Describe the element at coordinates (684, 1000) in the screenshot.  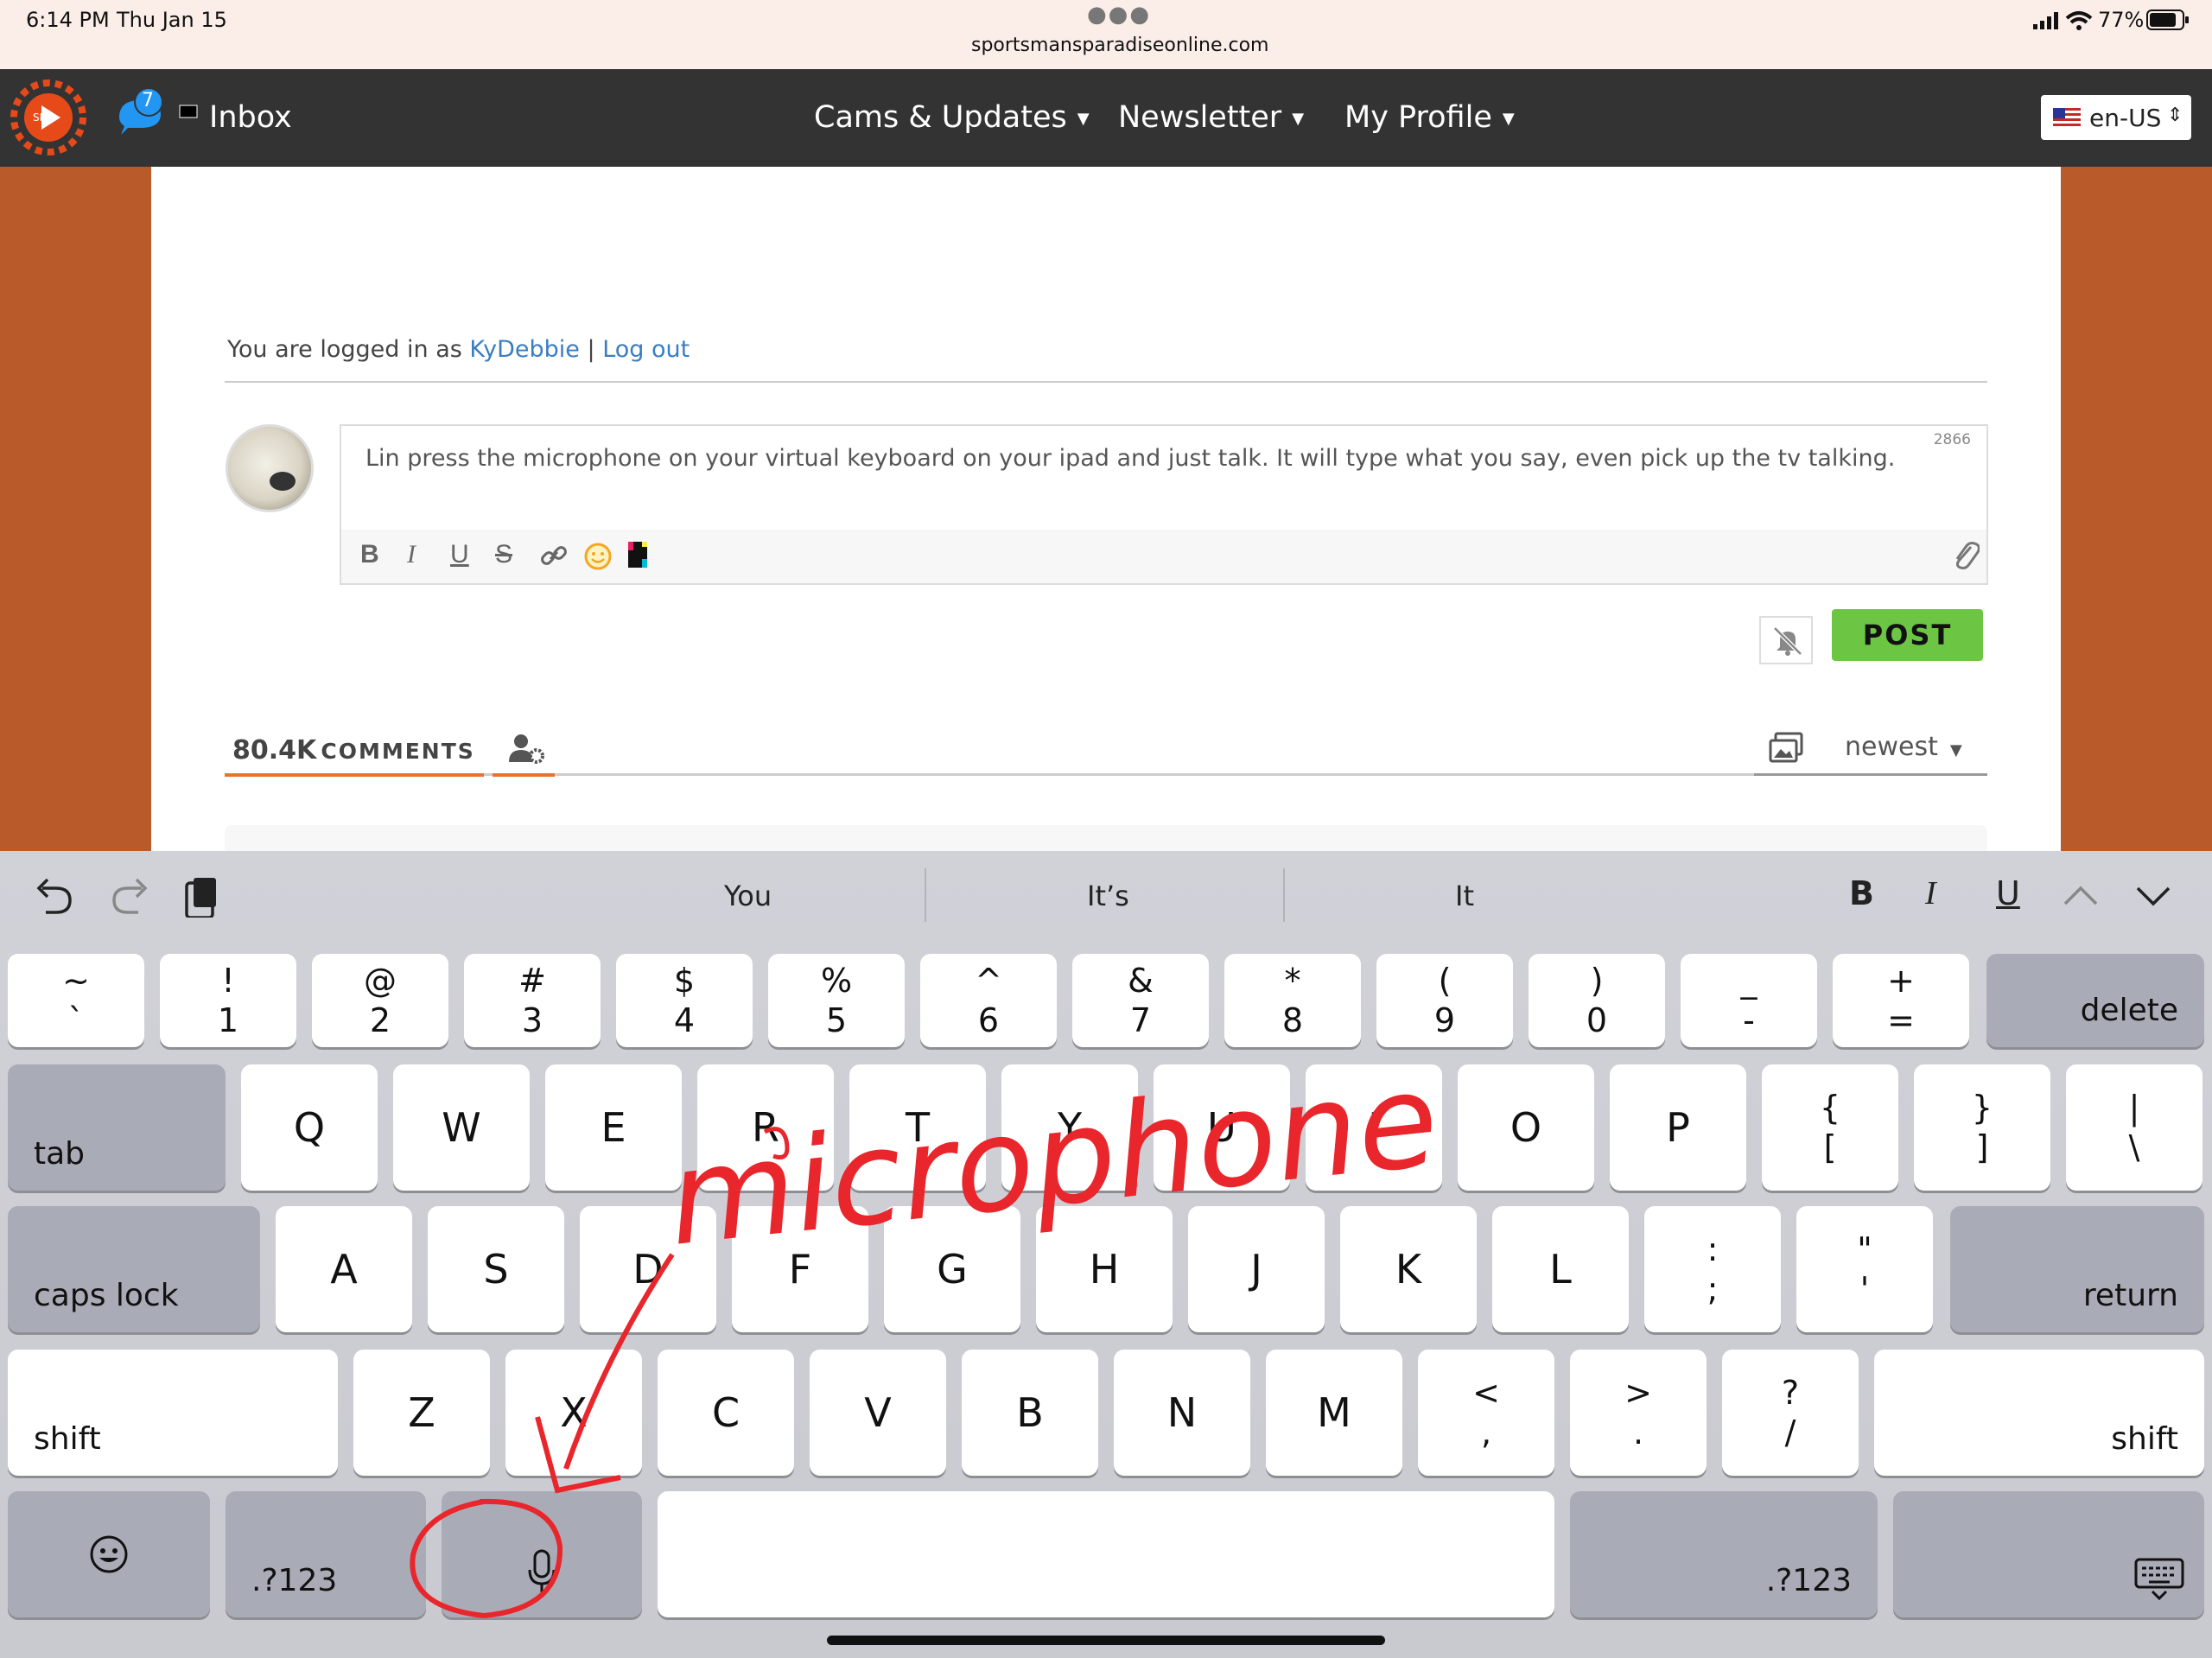
I see `key-4: $4` at that location.